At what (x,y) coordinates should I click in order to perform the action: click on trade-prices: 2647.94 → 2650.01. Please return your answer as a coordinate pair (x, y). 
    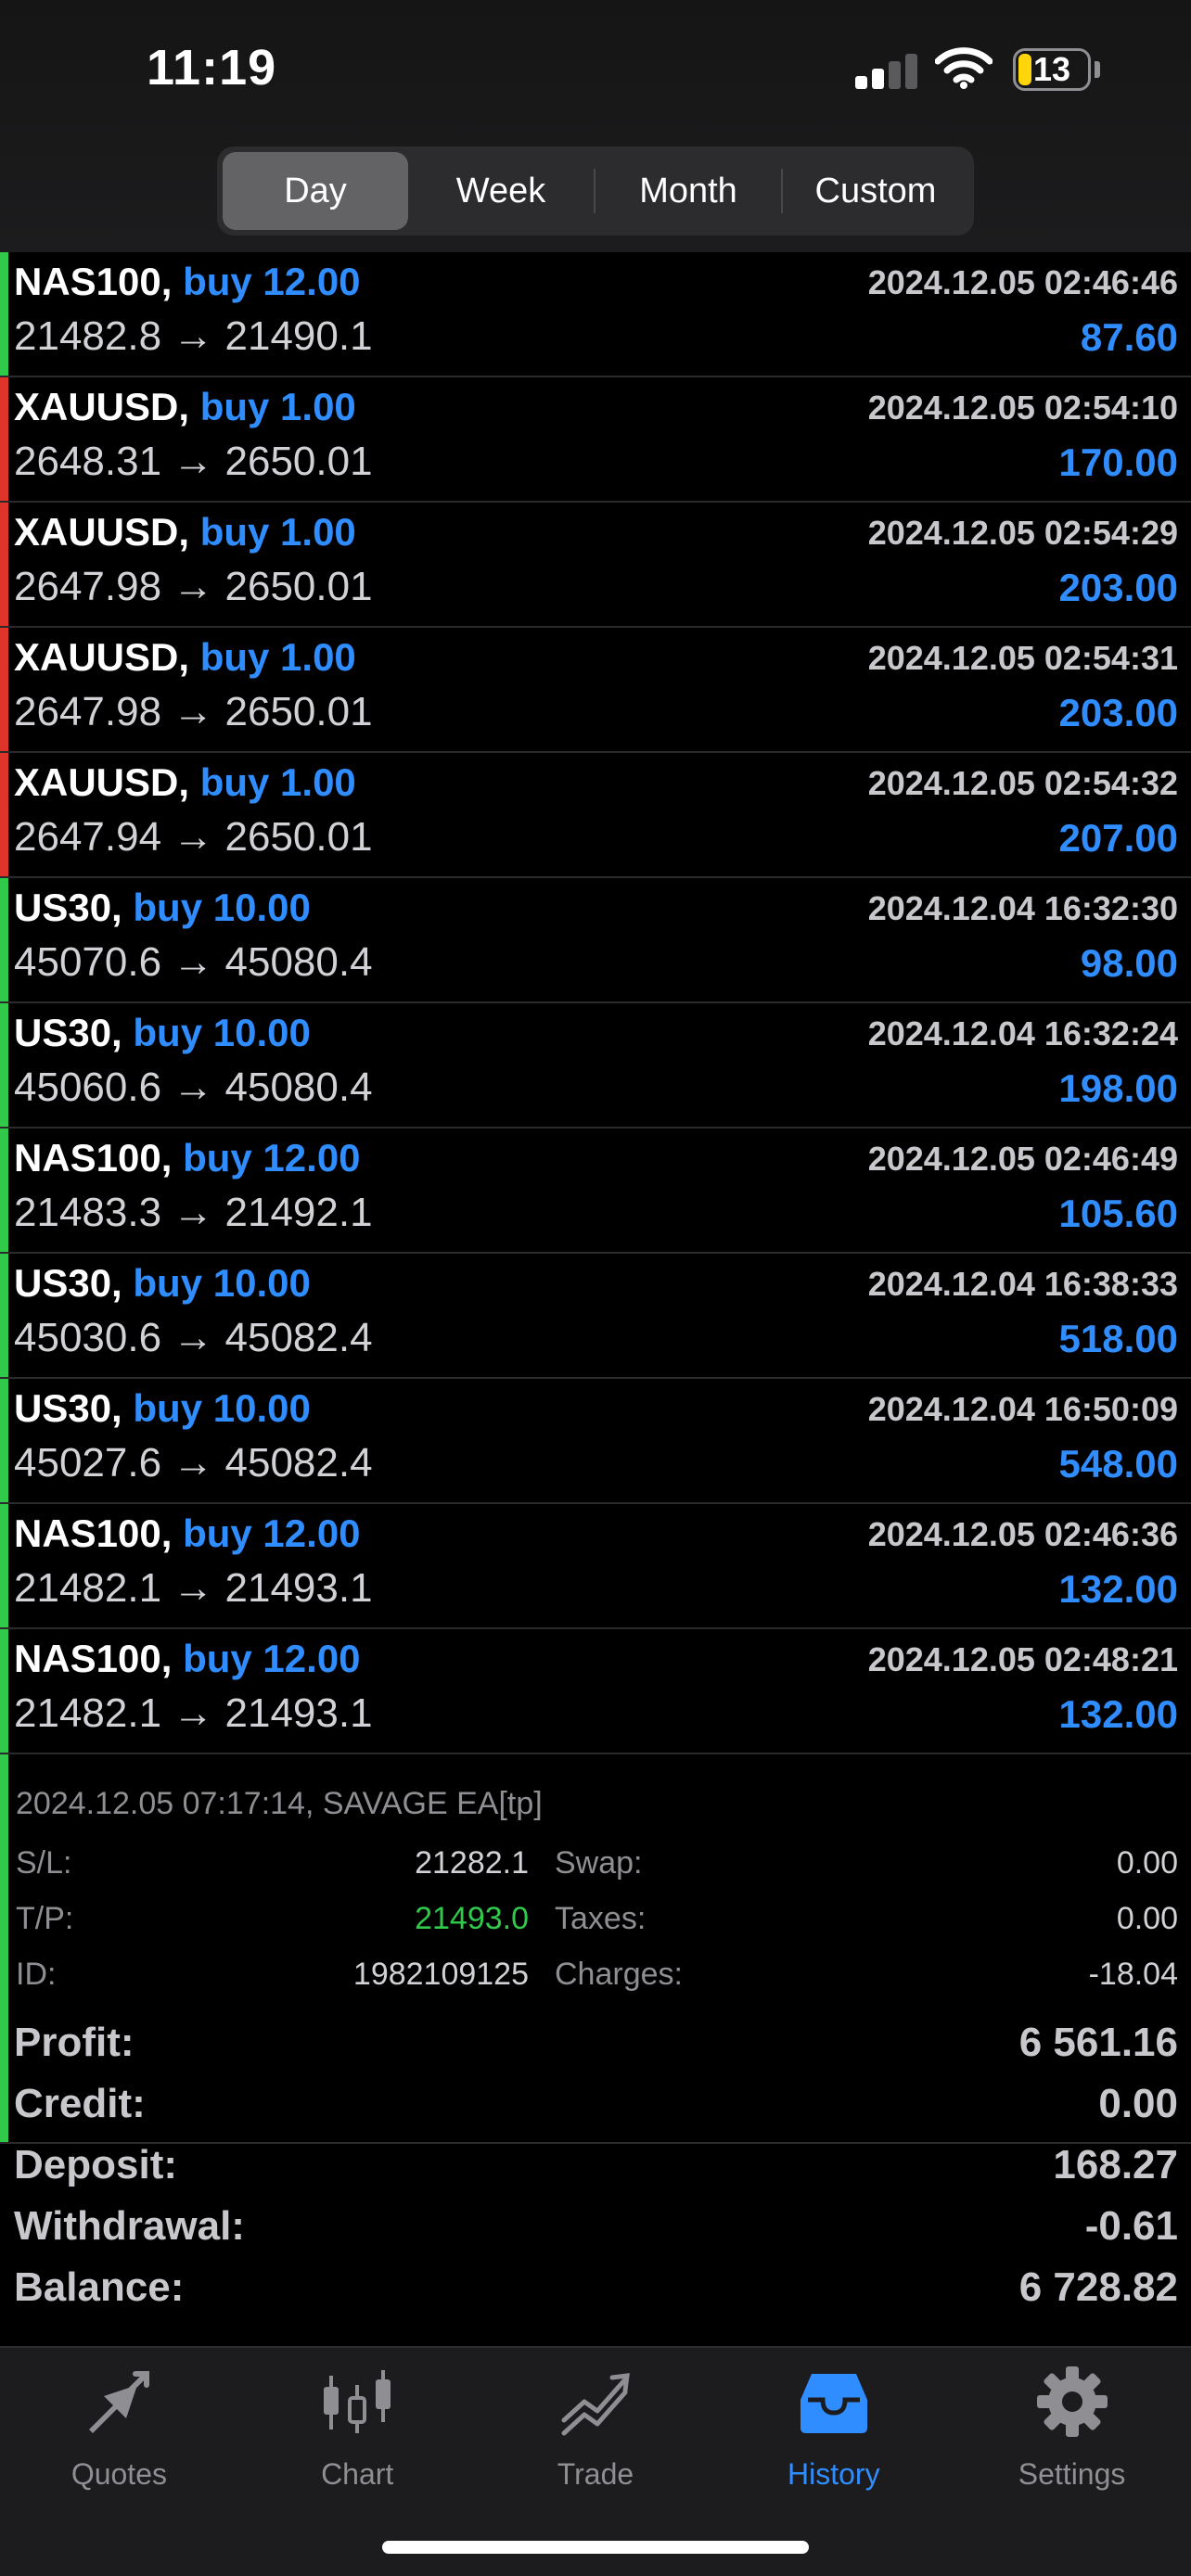
    Looking at the image, I should click on (193, 837).